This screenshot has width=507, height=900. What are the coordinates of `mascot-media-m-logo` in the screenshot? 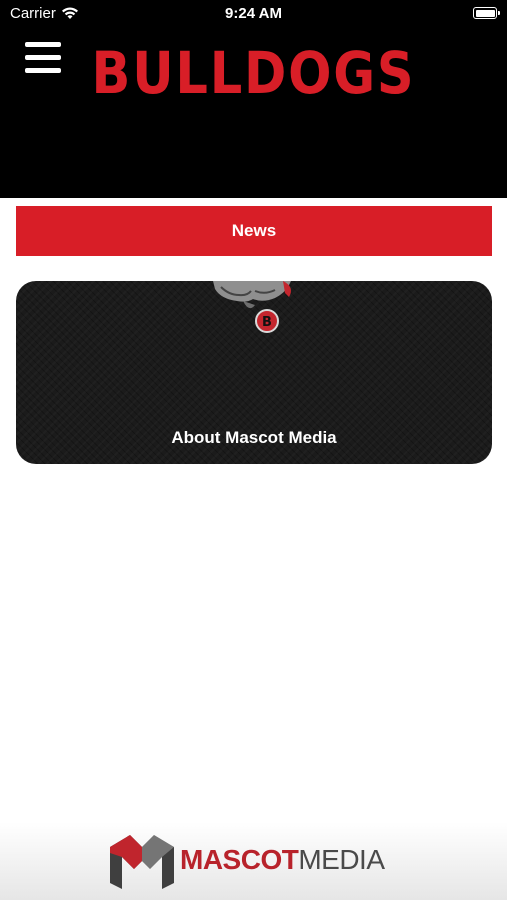 It's located at (142, 862).